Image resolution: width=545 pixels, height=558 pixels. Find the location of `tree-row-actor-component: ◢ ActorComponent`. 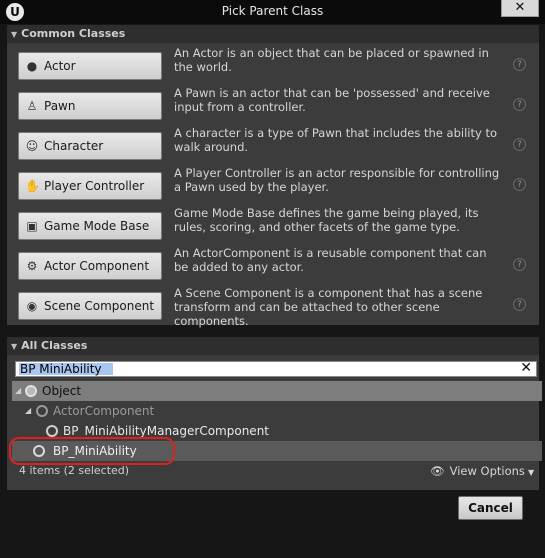

tree-row-actor-component: ◢ ActorComponent is located at coordinates (277, 411).